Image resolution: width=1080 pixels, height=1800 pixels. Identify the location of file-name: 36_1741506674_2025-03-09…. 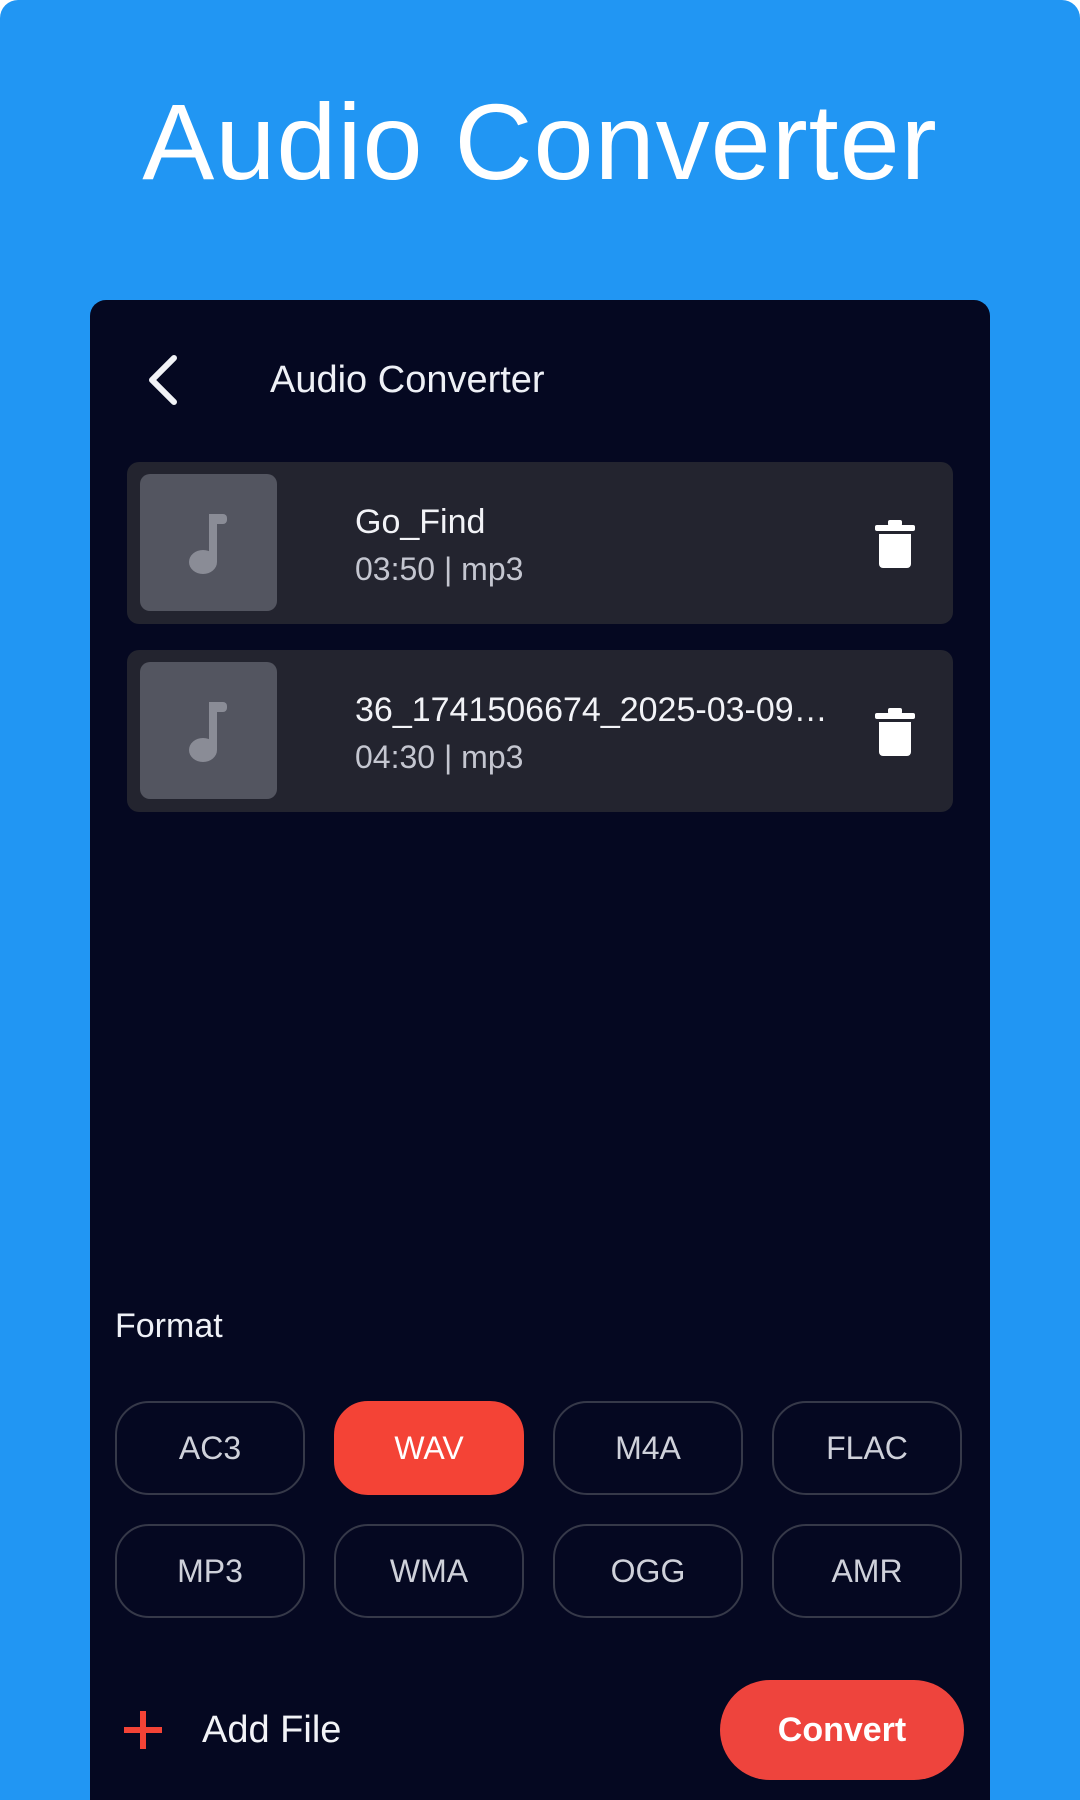
(591, 710).